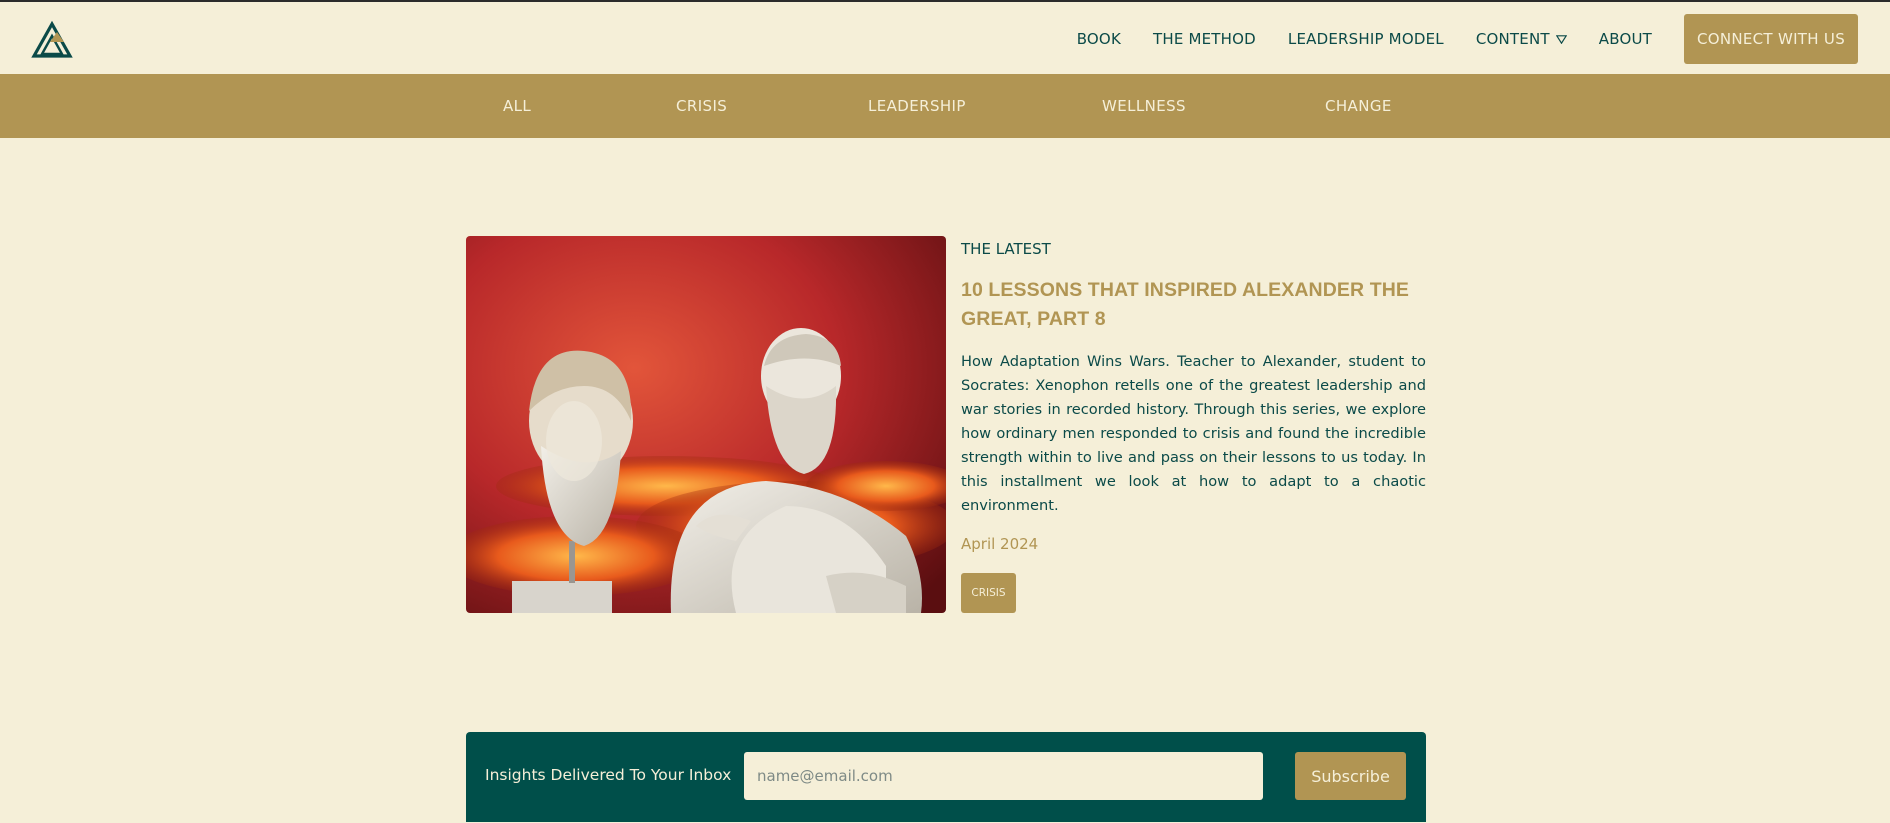 This screenshot has height=823, width=1890. What do you see at coordinates (1006, 249) in the screenshot?
I see `latest-label: THE LATEST` at bounding box center [1006, 249].